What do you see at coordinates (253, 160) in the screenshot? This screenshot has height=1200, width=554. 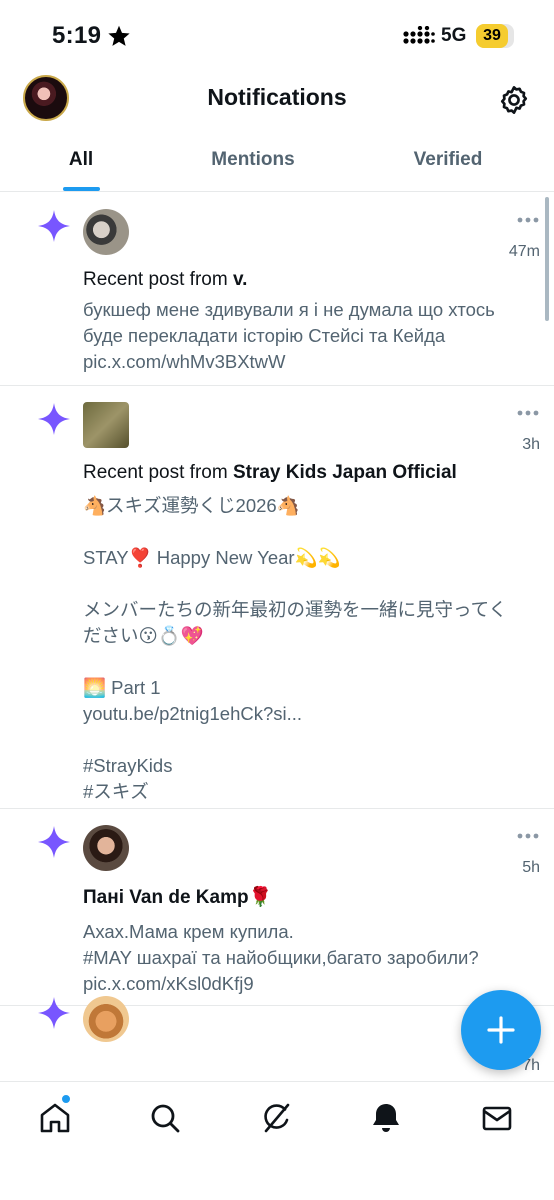 I see `tab-mentions: Mentions` at bounding box center [253, 160].